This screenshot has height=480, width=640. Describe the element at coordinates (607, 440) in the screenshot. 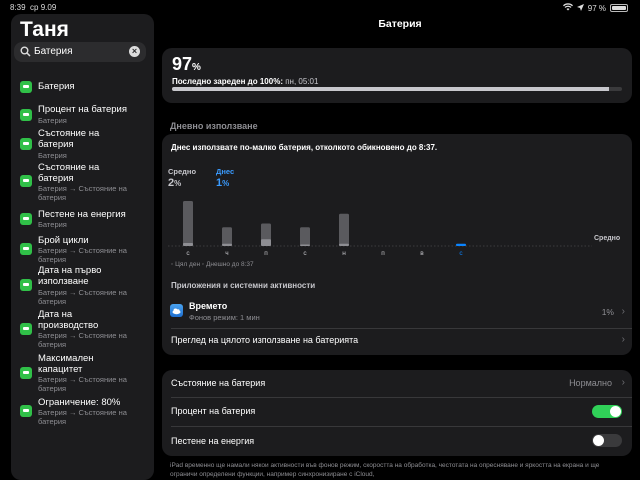

I see `low-power-toggle` at that location.